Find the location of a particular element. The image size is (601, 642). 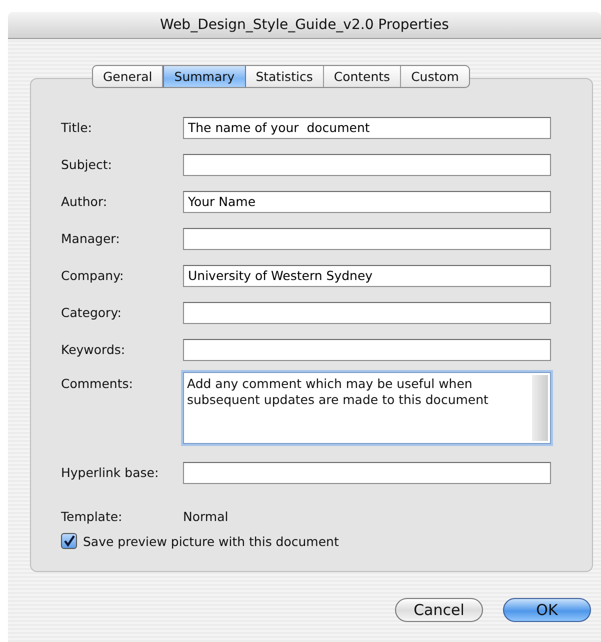

field-label: Manager: is located at coordinates (91, 238).